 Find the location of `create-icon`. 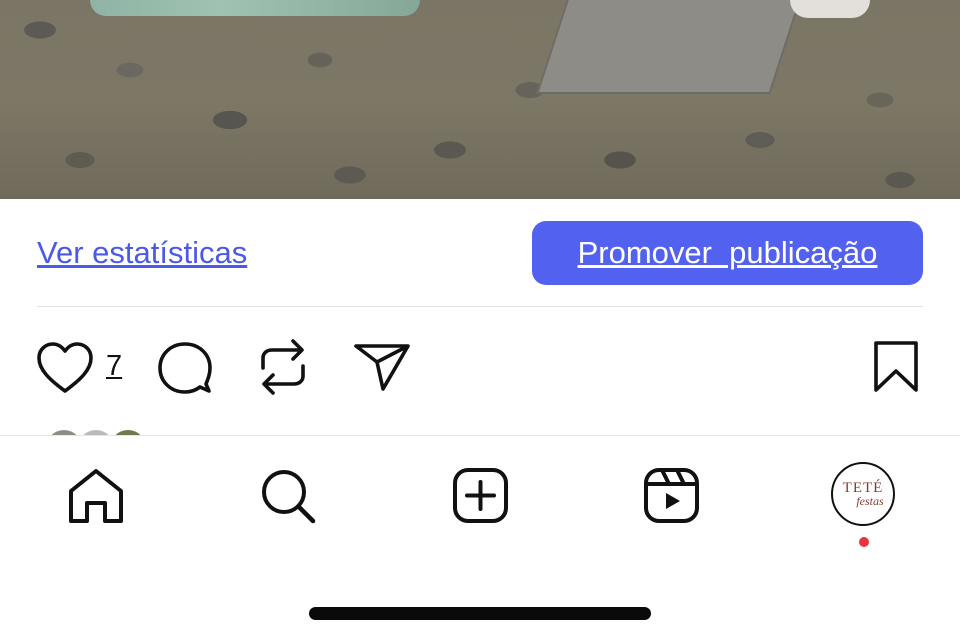

create-icon is located at coordinates (480, 495).